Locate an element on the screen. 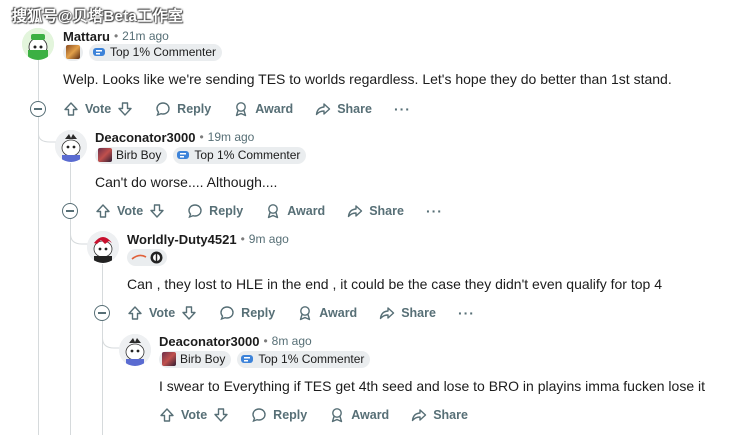 This screenshot has height=435, width=733. username: Mattaru is located at coordinates (86, 36).